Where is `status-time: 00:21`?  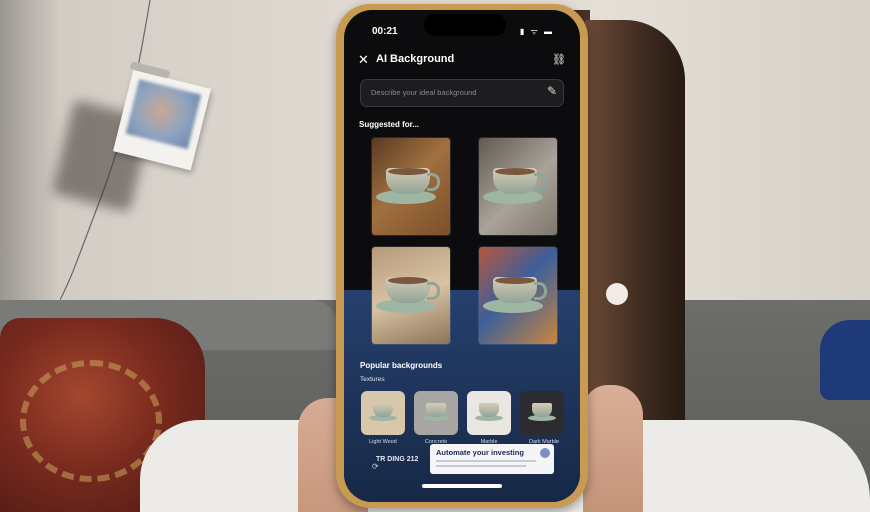
status-time: 00:21 is located at coordinates (385, 31).